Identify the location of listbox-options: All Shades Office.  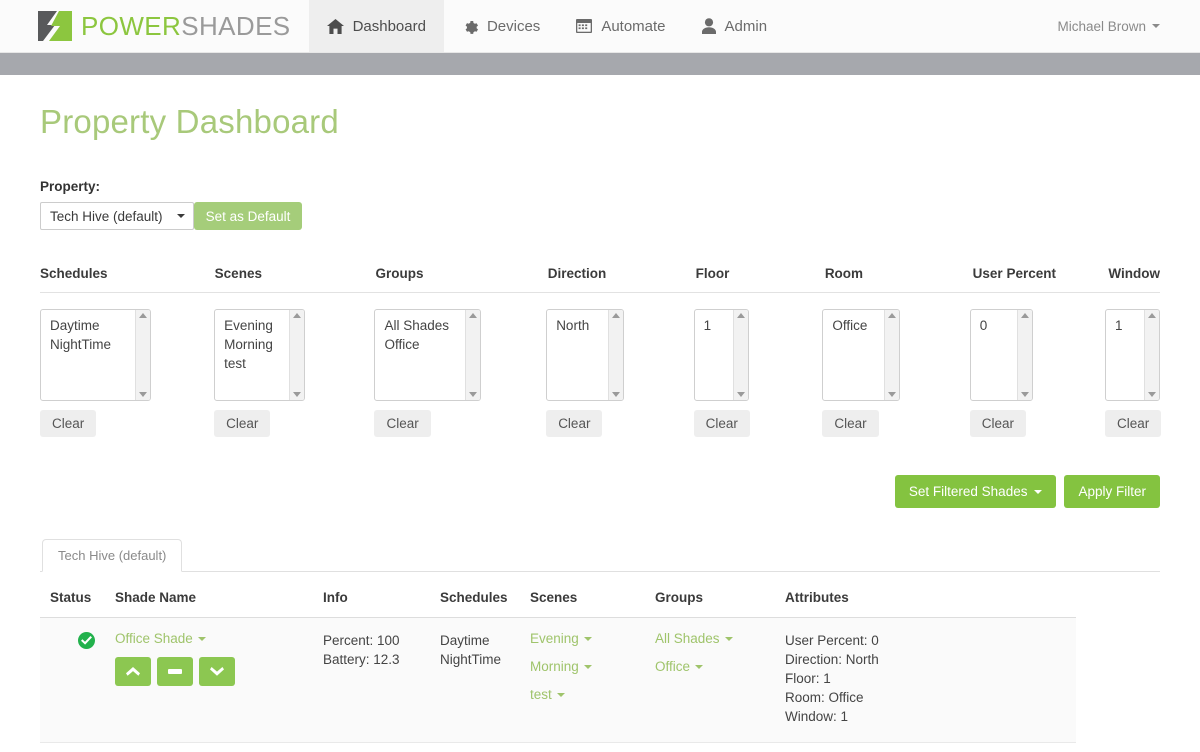
(420, 355).